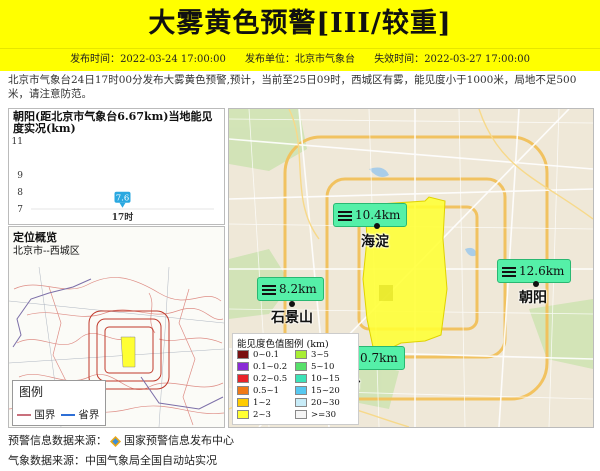  Describe the element at coordinates (324, 415) in the screenshot. I see `color-legend-label: >=30` at that location.